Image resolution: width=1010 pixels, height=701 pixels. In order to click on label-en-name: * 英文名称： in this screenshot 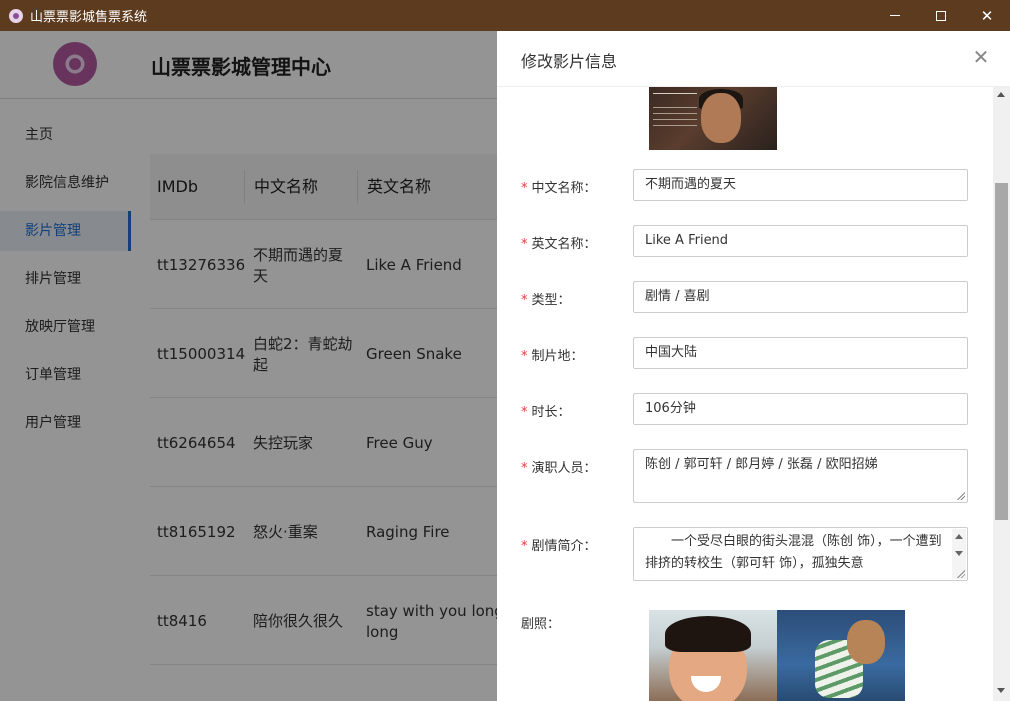, I will do `click(559, 244)`.